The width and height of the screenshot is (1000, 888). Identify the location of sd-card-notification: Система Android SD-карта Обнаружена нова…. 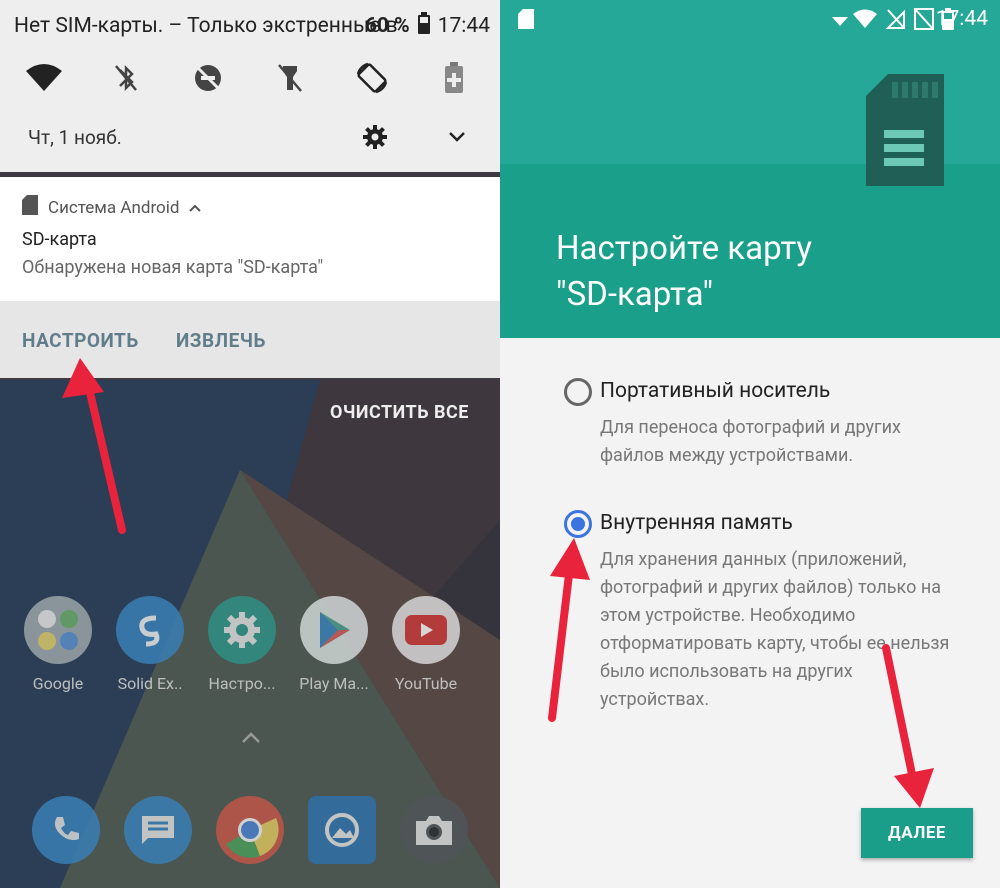
(250, 239).